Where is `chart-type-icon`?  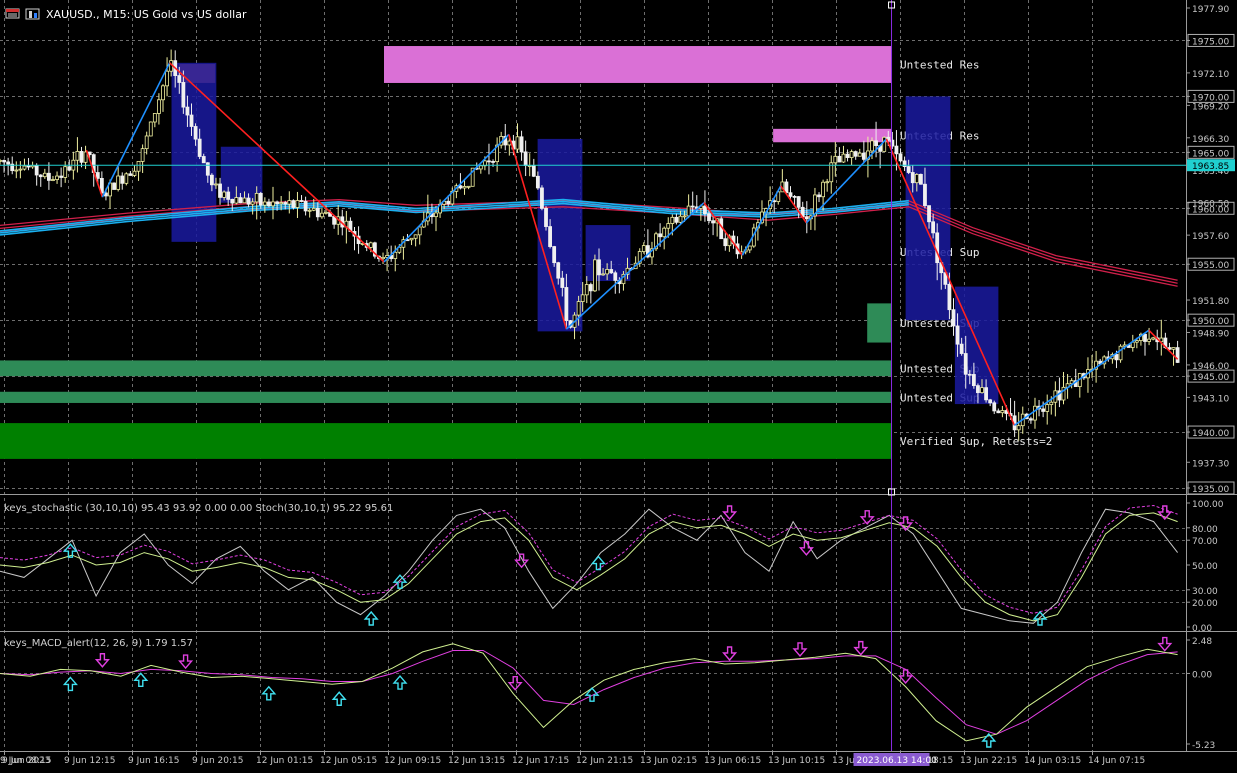
chart-type-icon is located at coordinates (32, 14).